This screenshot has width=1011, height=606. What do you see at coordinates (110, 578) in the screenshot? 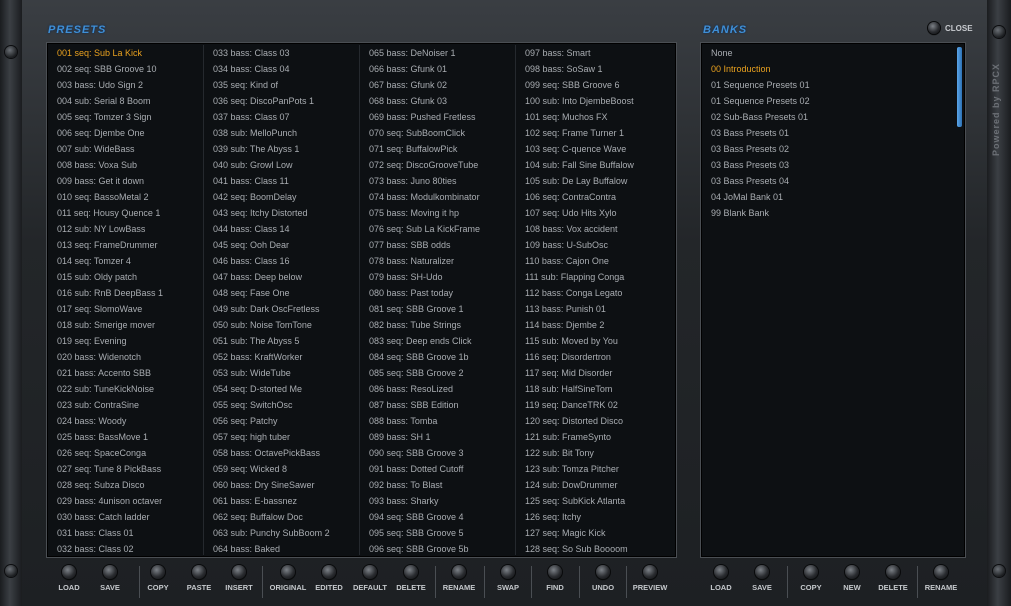
I see `save-button: SAVE` at bounding box center [110, 578].